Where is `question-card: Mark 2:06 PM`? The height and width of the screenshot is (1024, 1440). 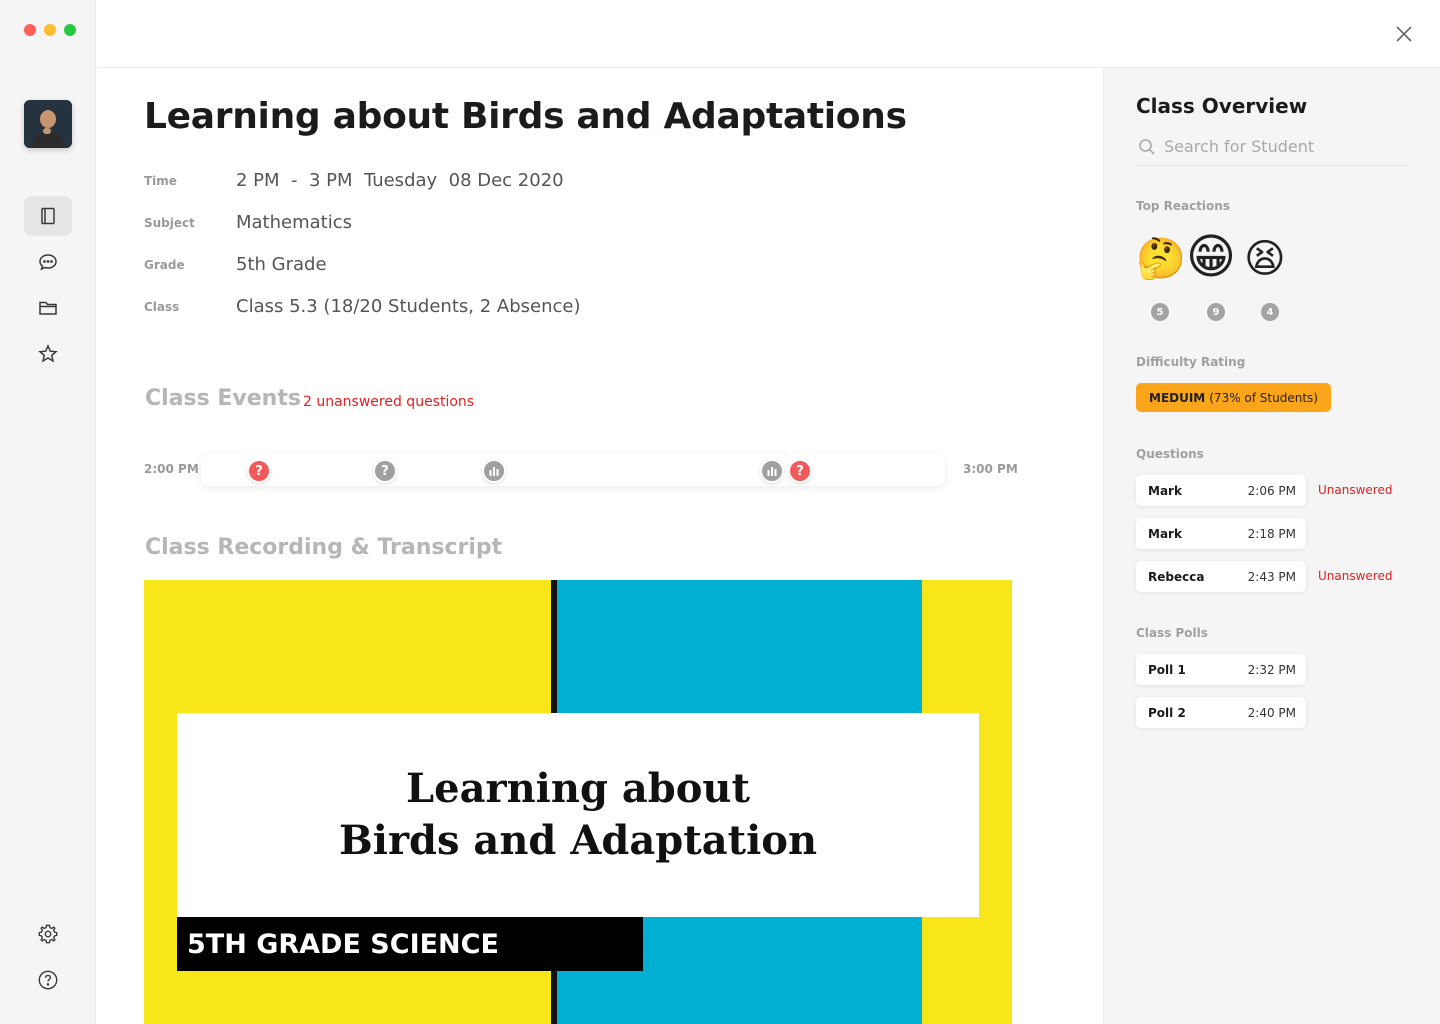 question-card: Mark 2:06 PM is located at coordinates (1221, 490).